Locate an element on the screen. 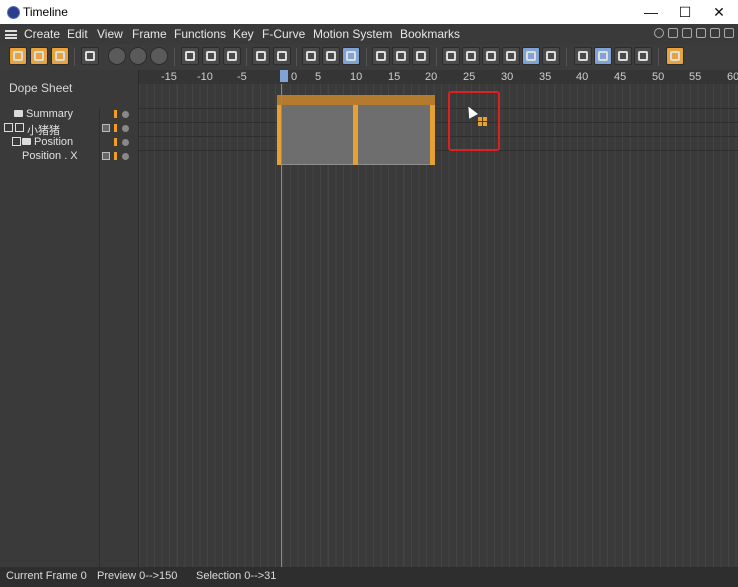  menu-motion-system: Motion System is located at coordinates (352, 34).